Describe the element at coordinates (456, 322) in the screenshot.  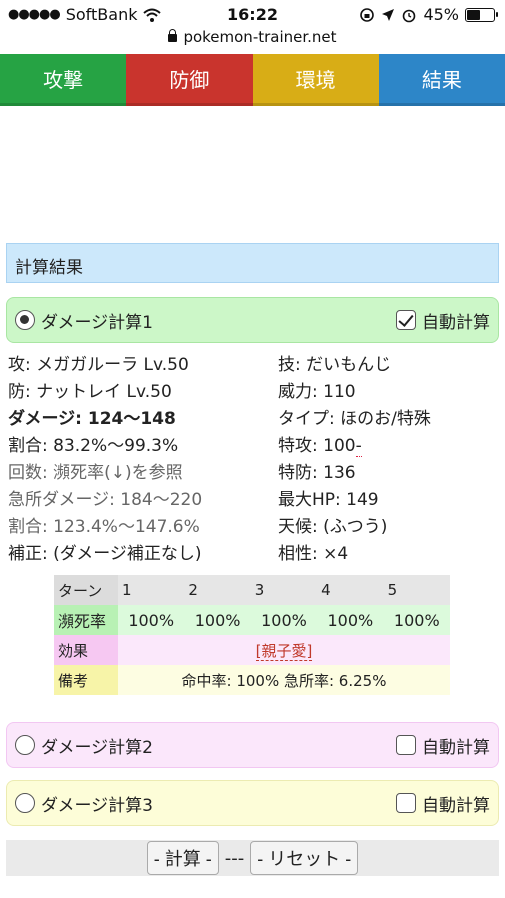
I see `calc-1-auto-label: 自動計算` at that location.